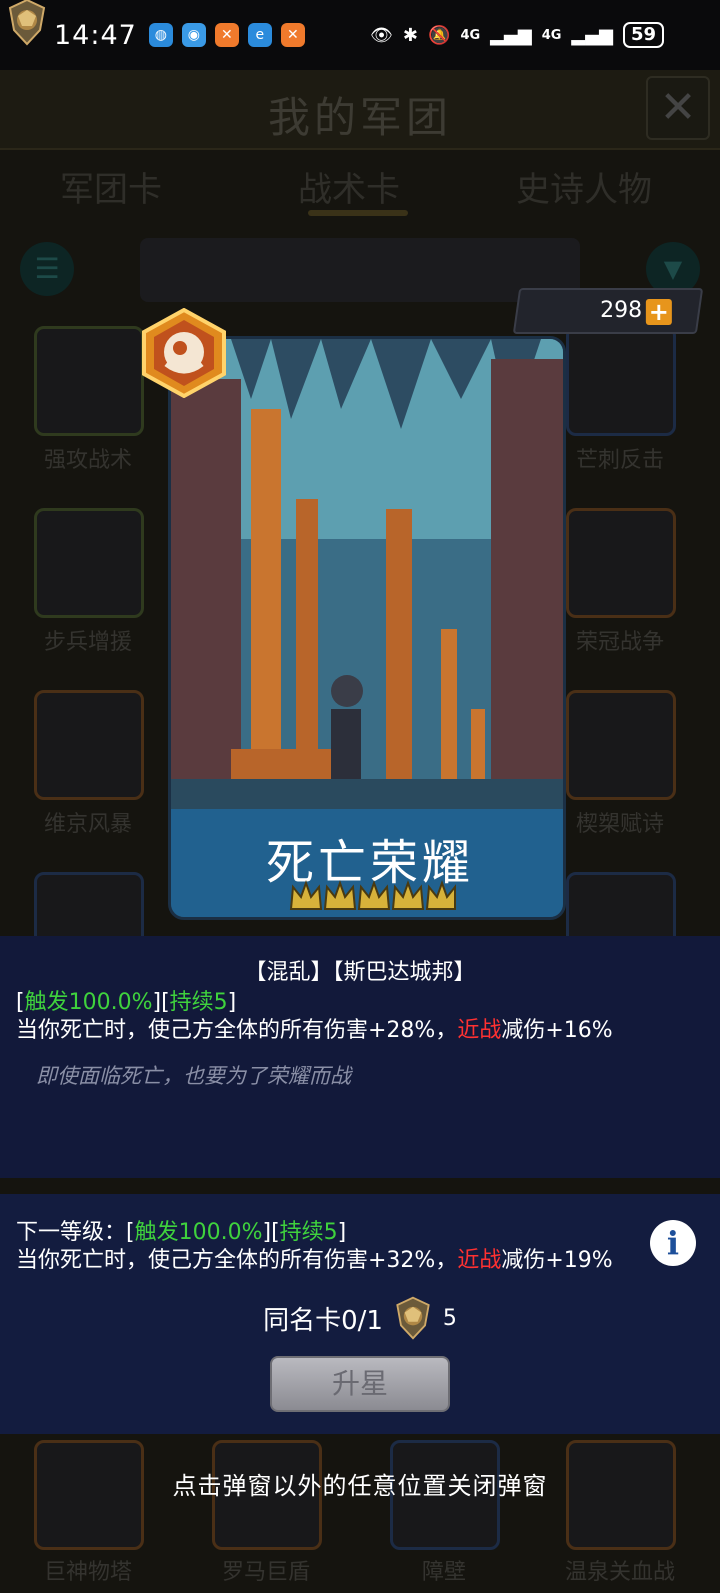 This screenshot has height=1593, width=720. I want to click on add-currency-button: +, so click(658, 312).